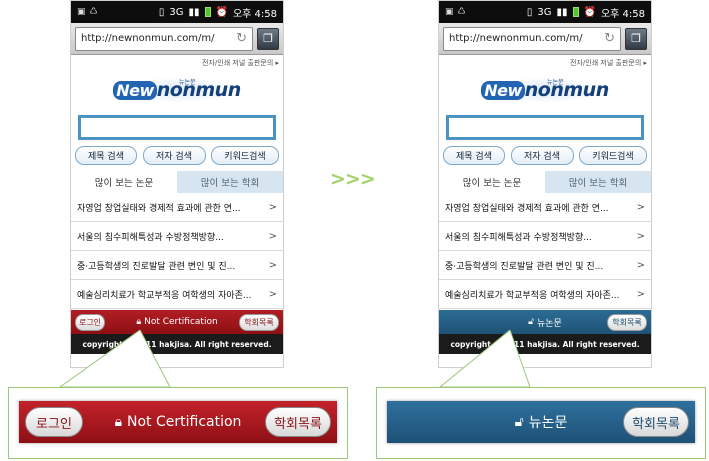 The height and width of the screenshot is (461, 709). I want to click on zoom-panel-before: 로그인 🔒︎ Not Certification 학회목록, so click(178, 423).